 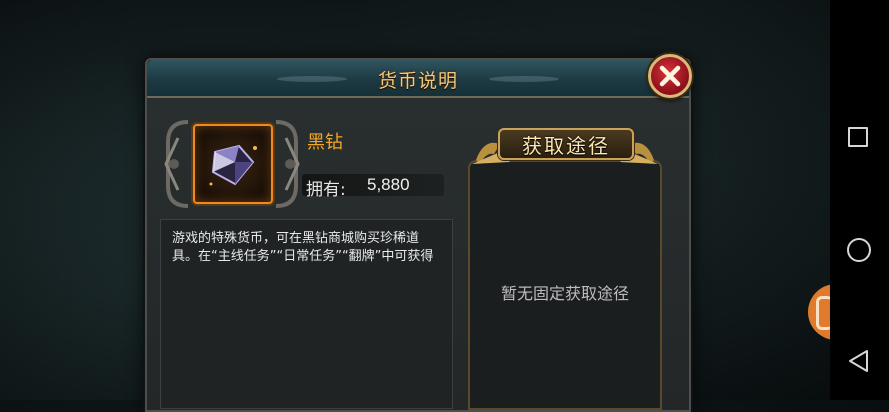 What do you see at coordinates (859, 361) in the screenshot?
I see `triangle-back-icon` at bounding box center [859, 361].